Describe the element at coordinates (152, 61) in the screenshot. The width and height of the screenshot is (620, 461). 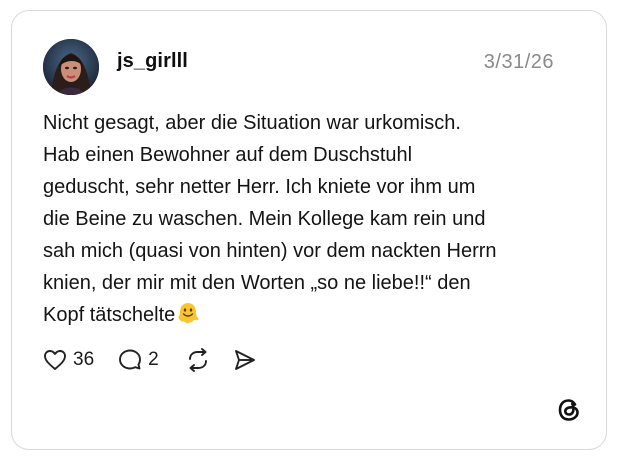
I see `username: js_girlll` at that location.